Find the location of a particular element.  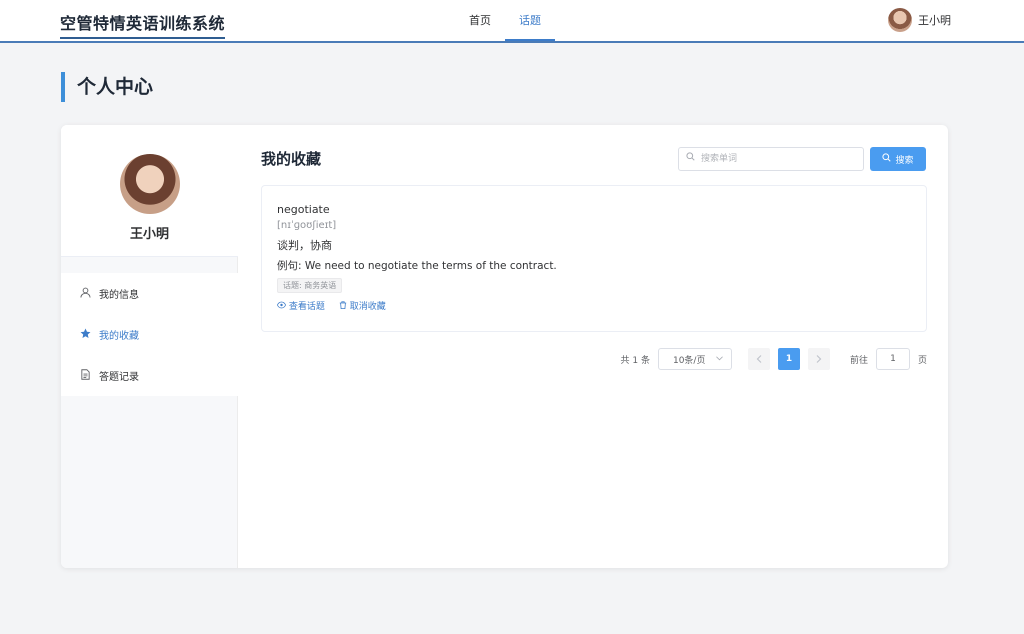

remove-favorite-label: 取消收藏 is located at coordinates (367, 307).